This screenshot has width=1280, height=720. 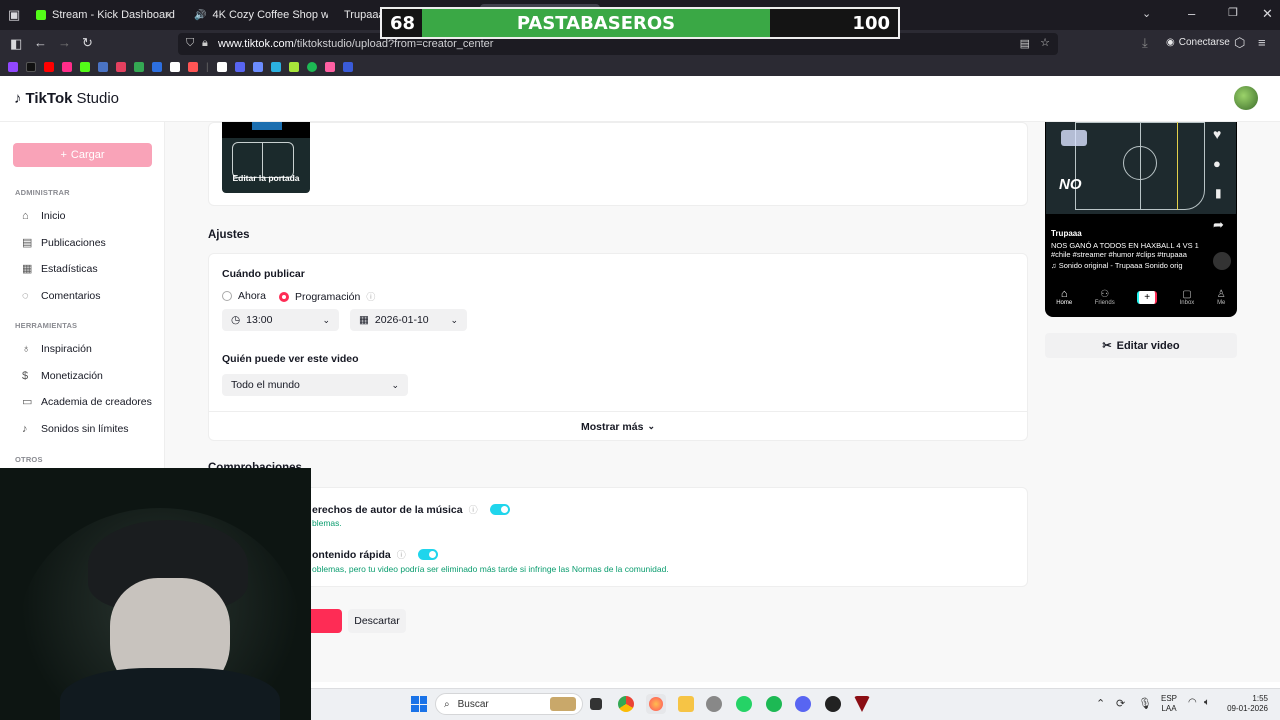 What do you see at coordinates (1169, 704) in the screenshot?
I see `language-indicator: ESP LAA` at bounding box center [1169, 704].